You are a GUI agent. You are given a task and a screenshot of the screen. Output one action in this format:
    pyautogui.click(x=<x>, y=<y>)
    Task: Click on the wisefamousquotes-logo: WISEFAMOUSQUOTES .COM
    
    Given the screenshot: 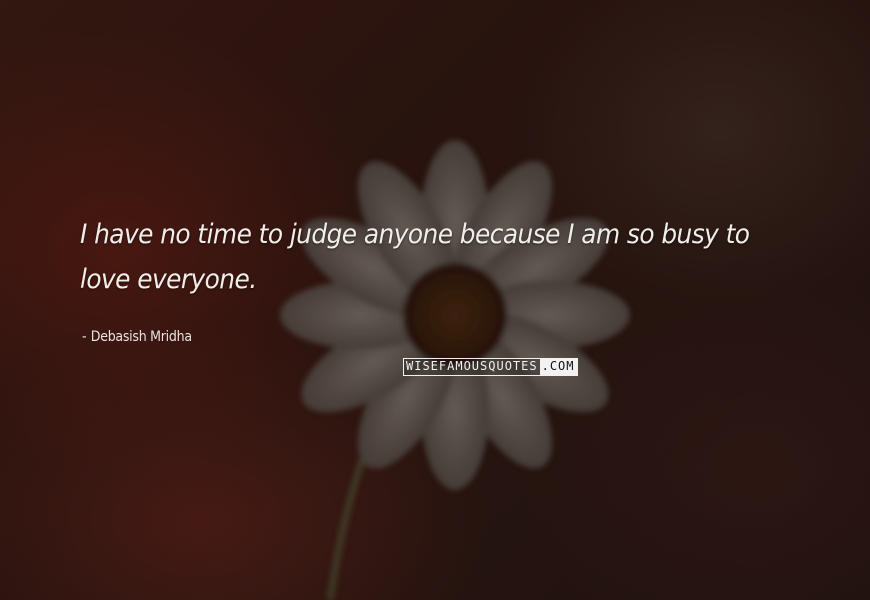 What is the action you would take?
    pyautogui.click(x=490, y=367)
    